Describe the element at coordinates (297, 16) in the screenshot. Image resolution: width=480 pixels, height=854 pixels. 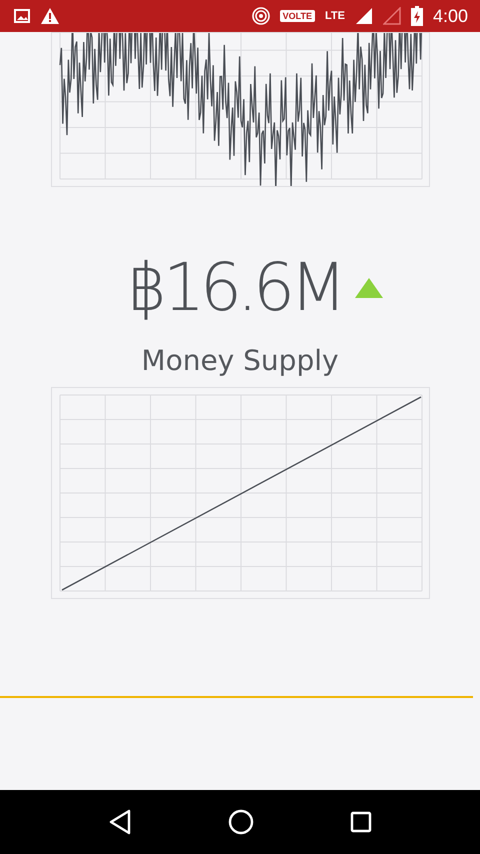
I see `volte-badge: VOLTE` at that location.